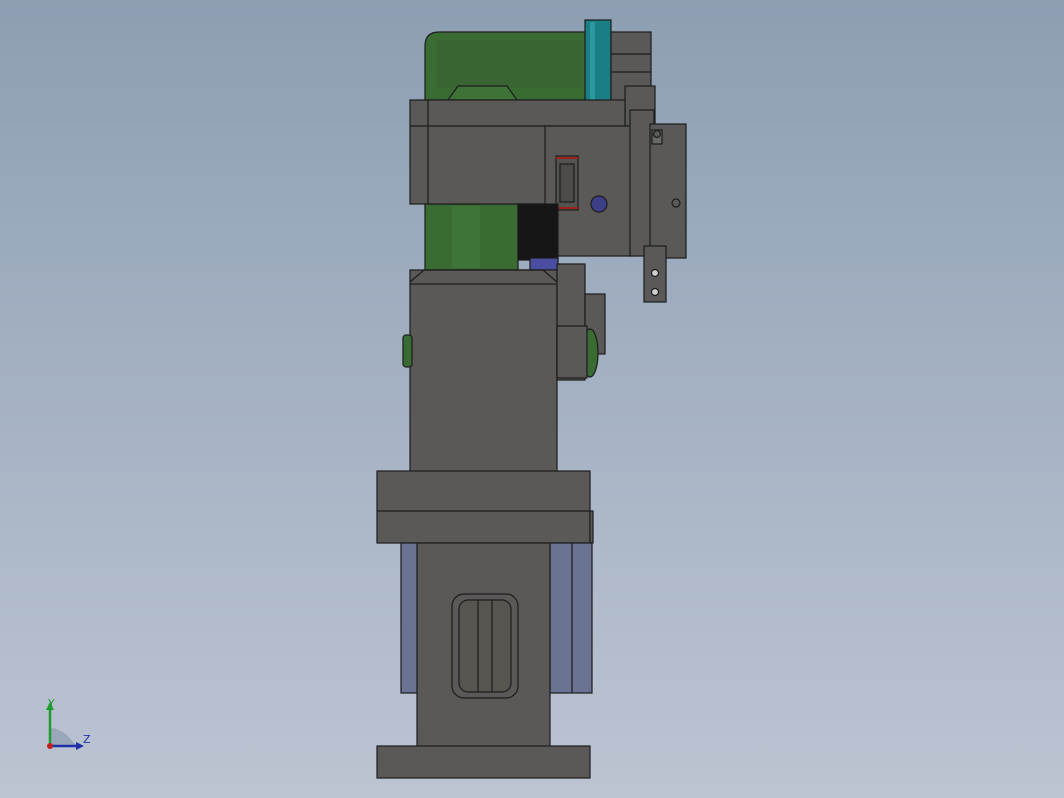  I want to click on base-top-plate-right-lip, so click(591, 527).